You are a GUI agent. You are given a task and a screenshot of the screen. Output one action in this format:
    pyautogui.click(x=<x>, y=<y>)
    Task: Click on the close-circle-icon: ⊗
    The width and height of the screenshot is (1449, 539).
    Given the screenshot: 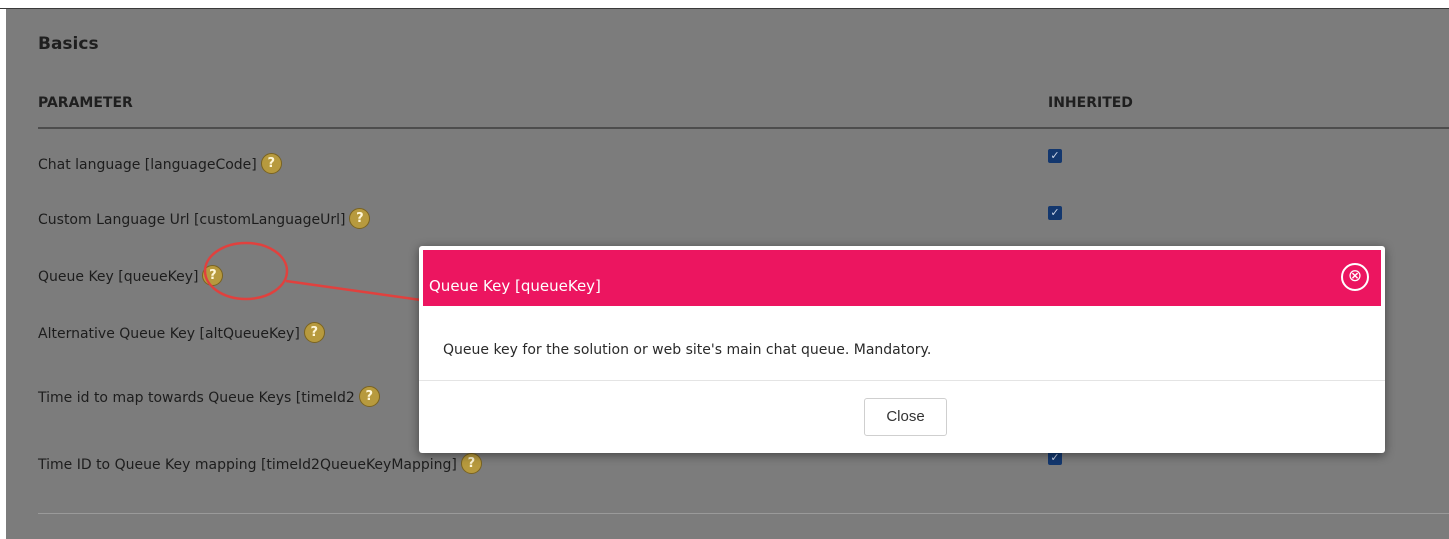 What is the action you would take?
    pyautogui.click(x=1355, y=277)
    